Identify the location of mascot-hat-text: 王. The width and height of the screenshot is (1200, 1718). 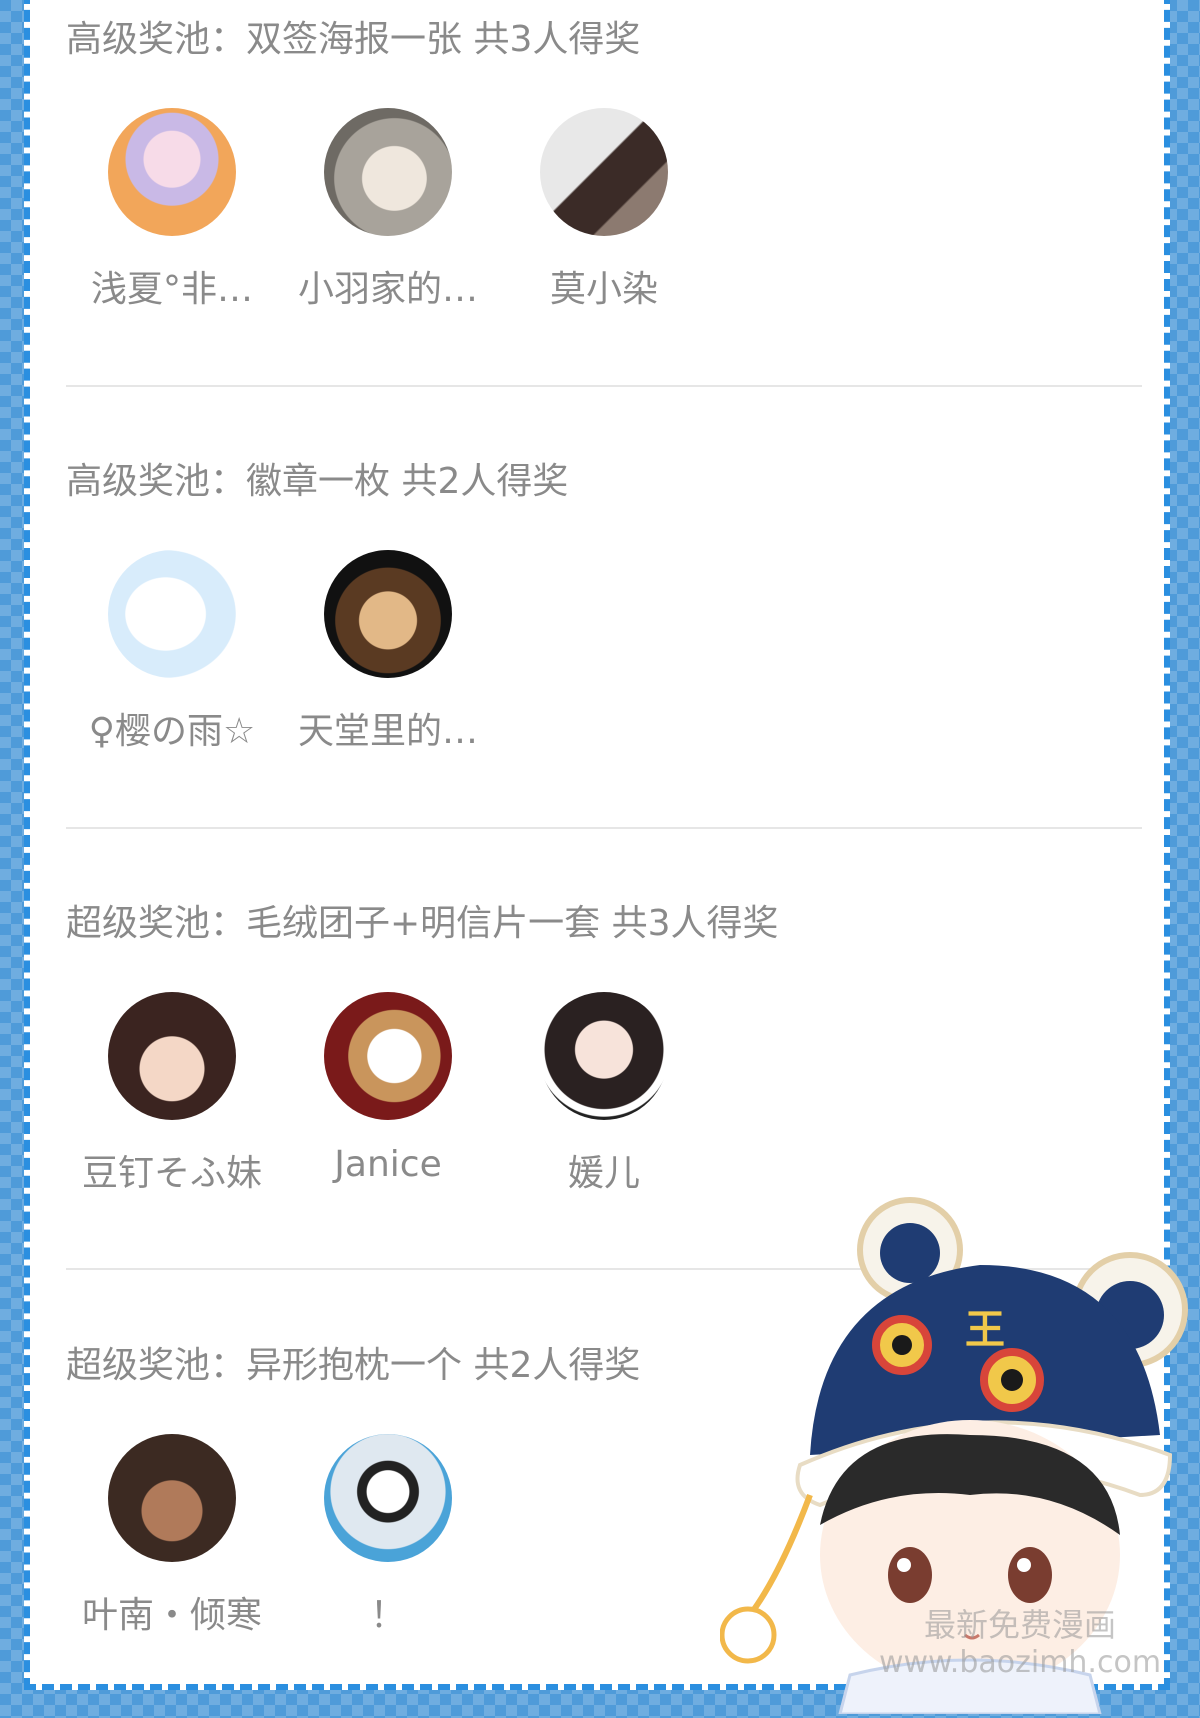
(985, 1330).